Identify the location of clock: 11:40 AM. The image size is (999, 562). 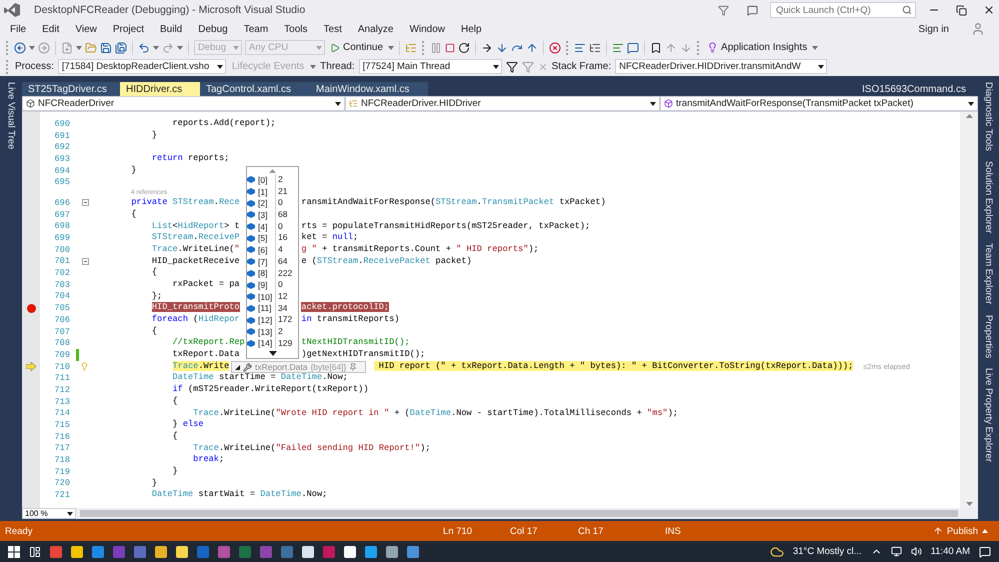
(950, 551).